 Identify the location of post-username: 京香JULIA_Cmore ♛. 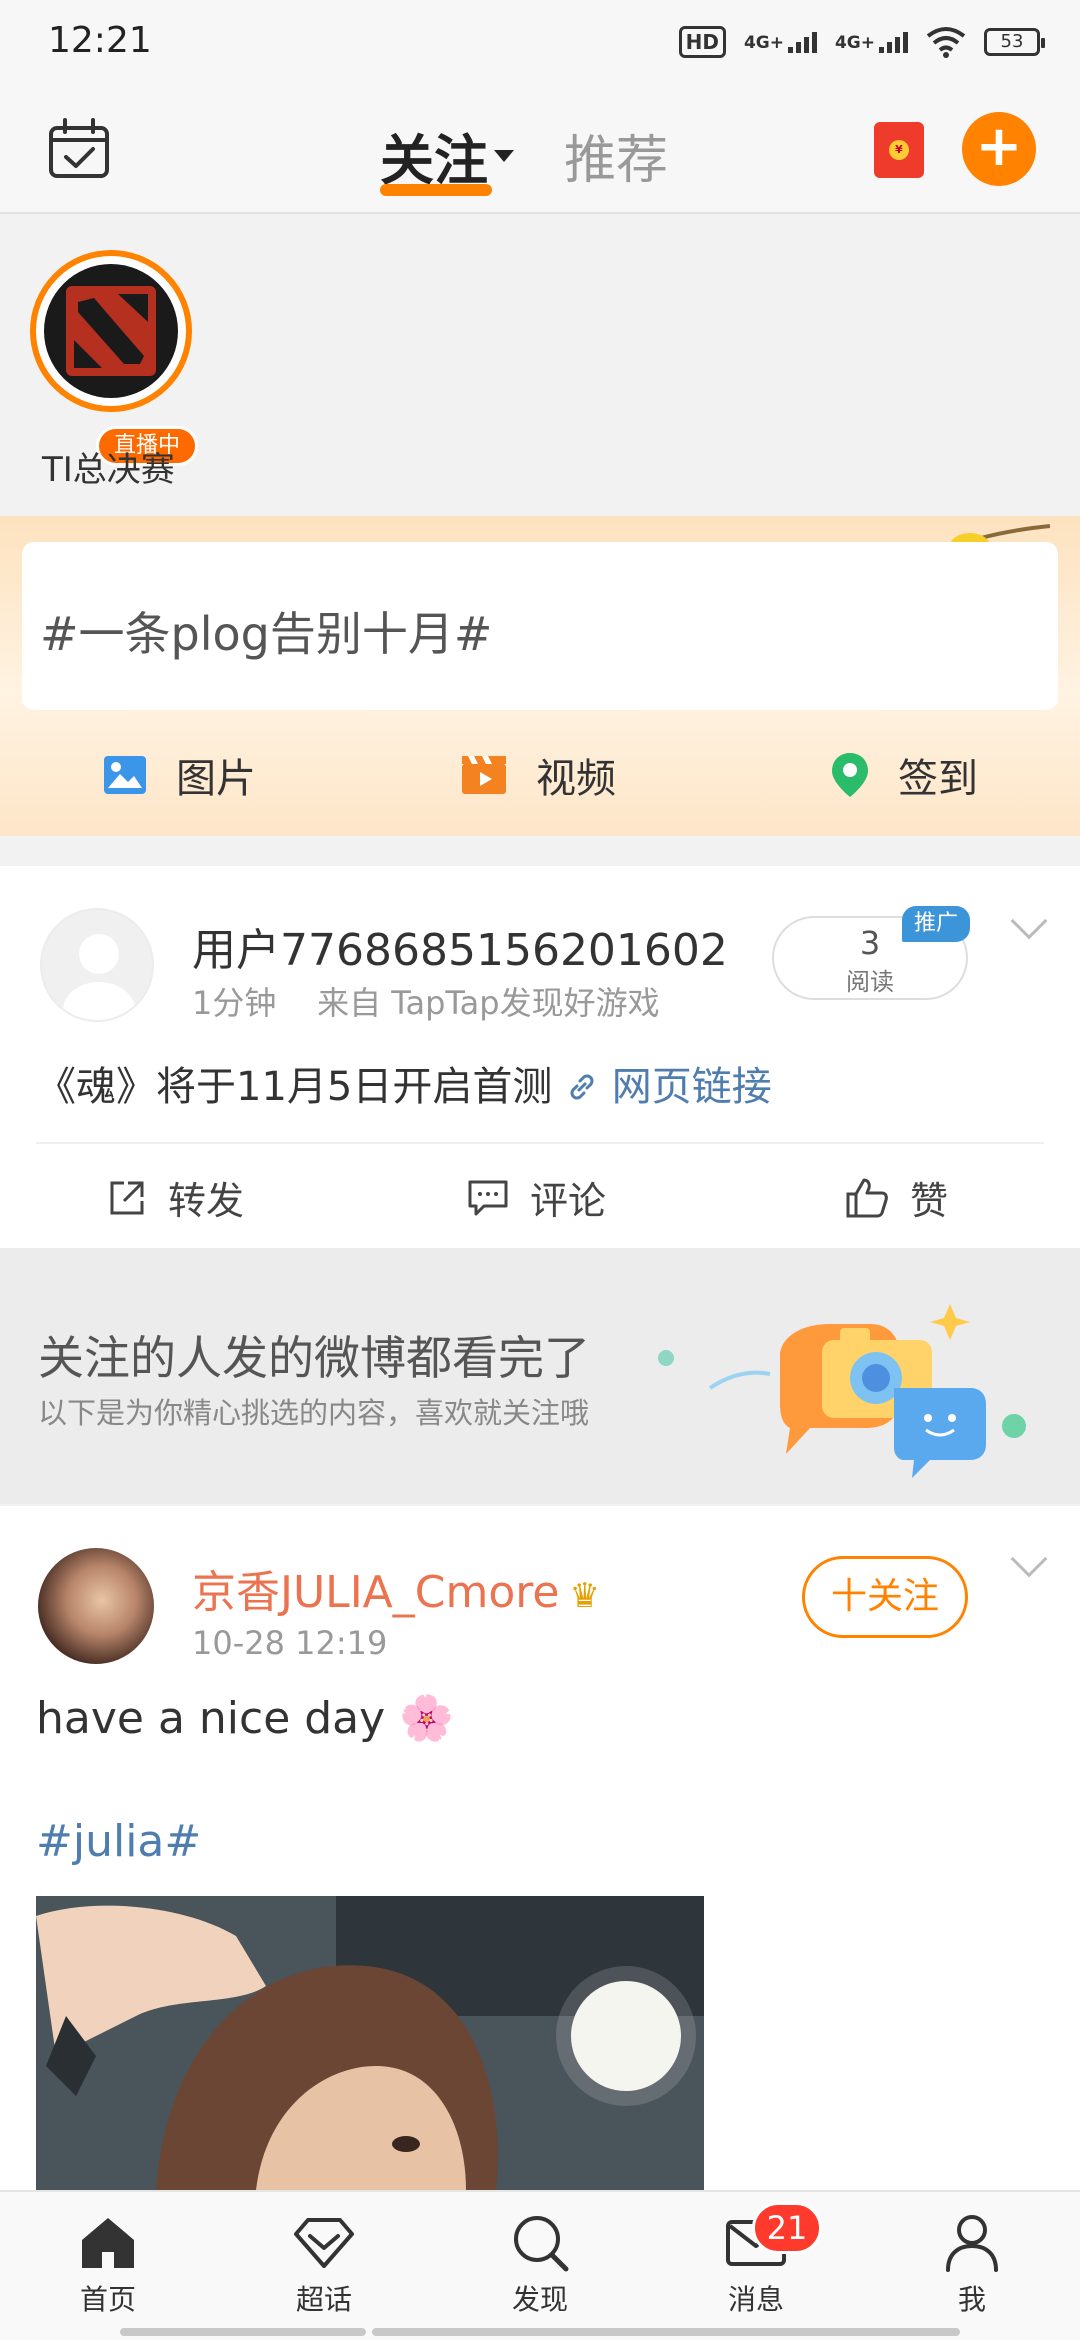
(396, 1588).